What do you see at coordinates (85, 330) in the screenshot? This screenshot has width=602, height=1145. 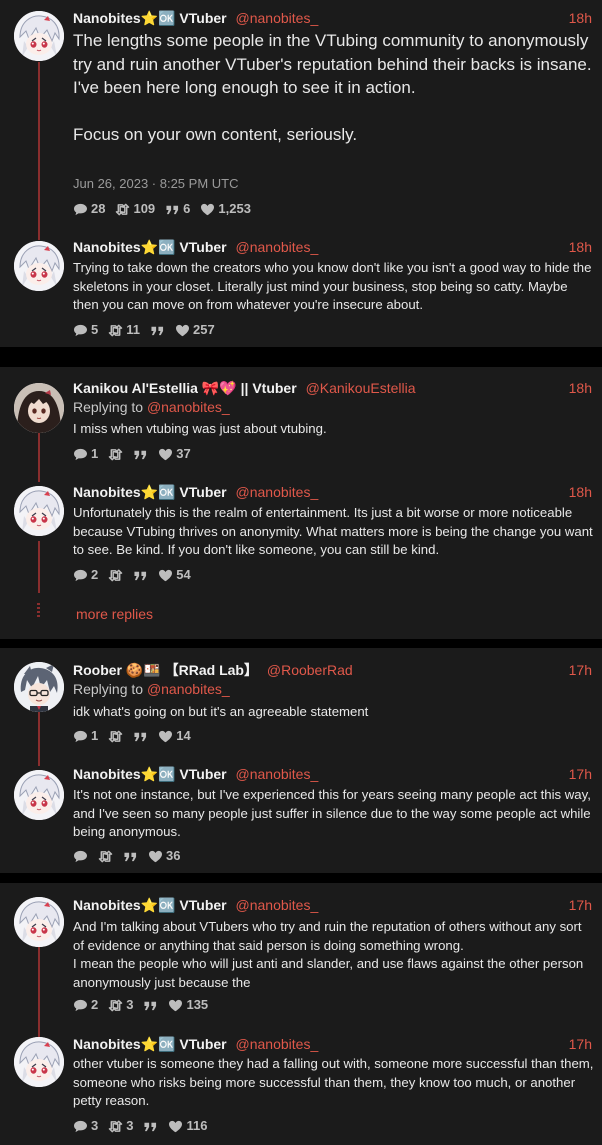 I see `reply-button: 5` at bounding box center [85, 330].